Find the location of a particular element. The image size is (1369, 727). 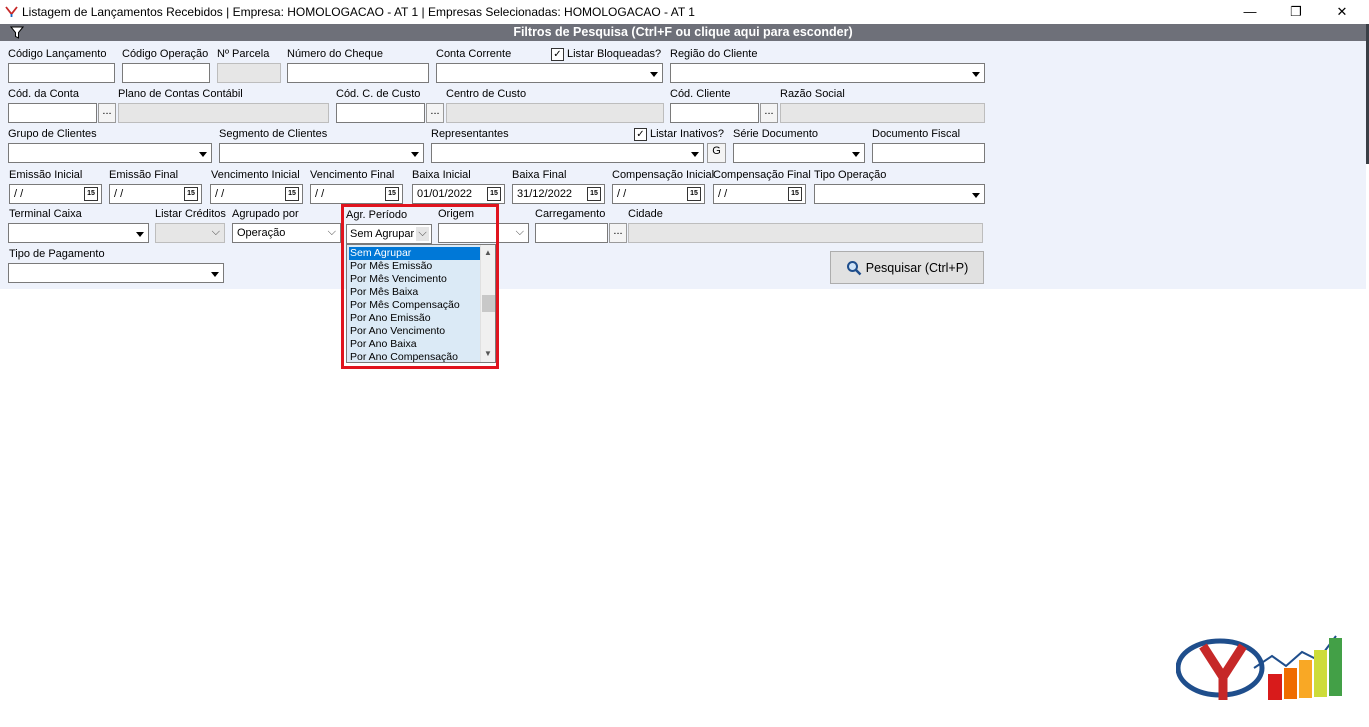

numero-cheque-input is located at coordinates (358, 73).